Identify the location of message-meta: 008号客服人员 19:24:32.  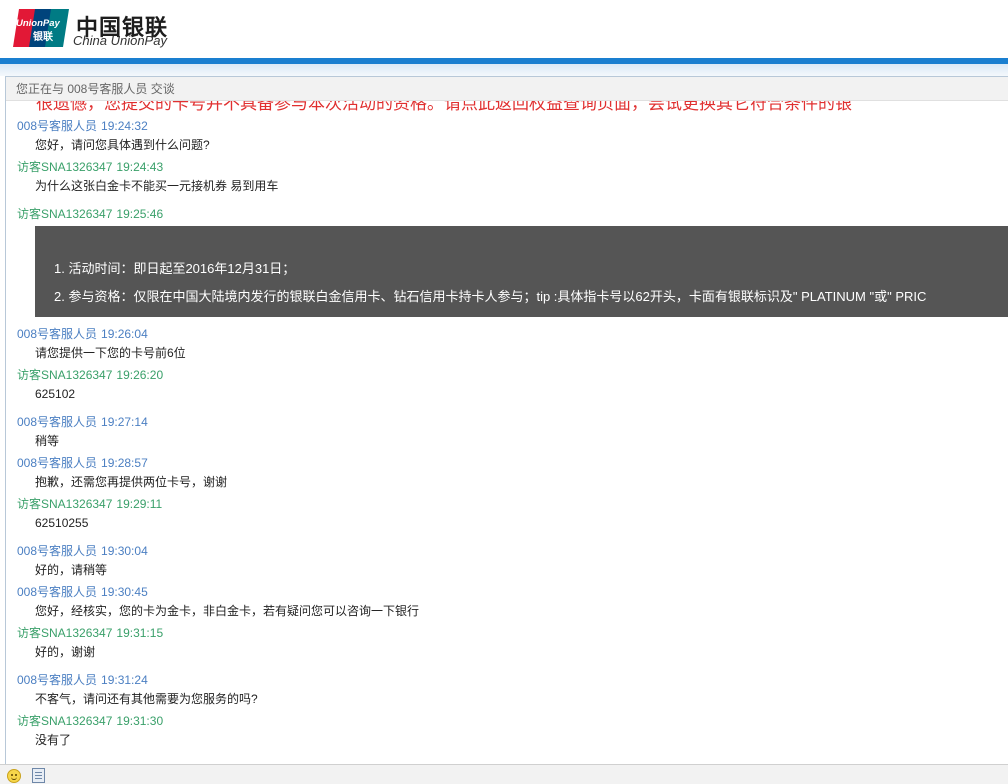
(512, 126).